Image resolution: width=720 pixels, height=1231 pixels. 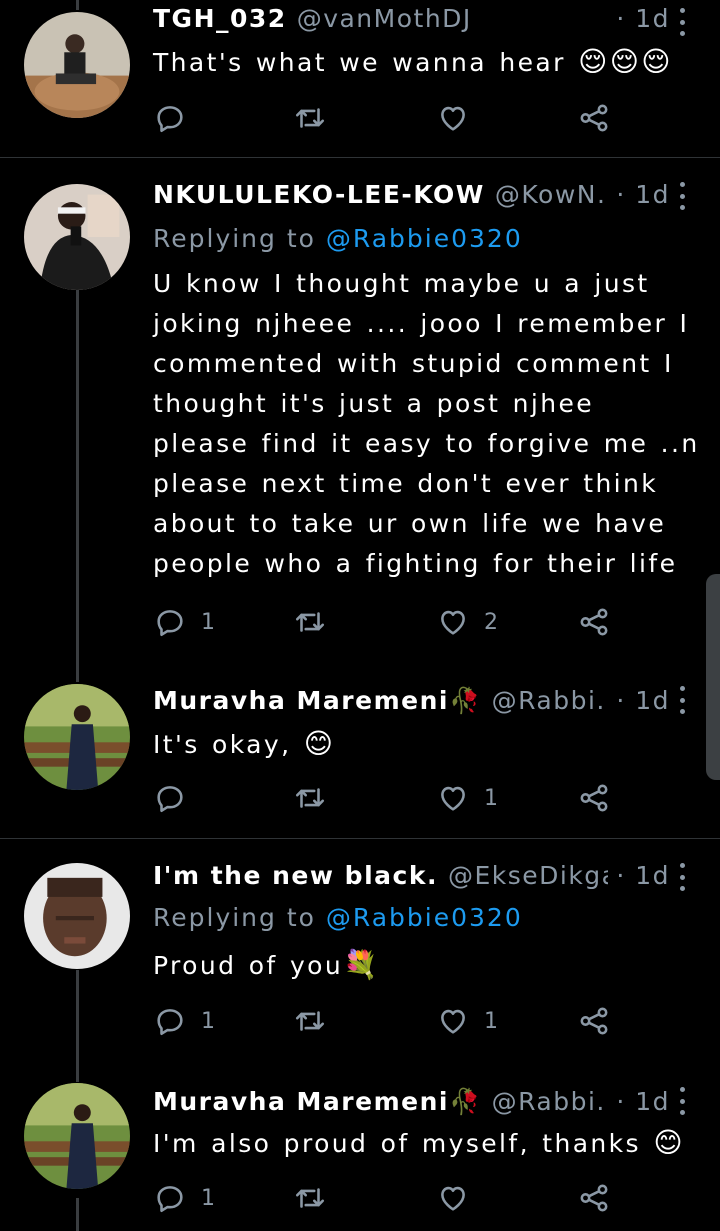 I want to click on tweet-text-body: That's what we wanna hear, so click(x=359, y=62).